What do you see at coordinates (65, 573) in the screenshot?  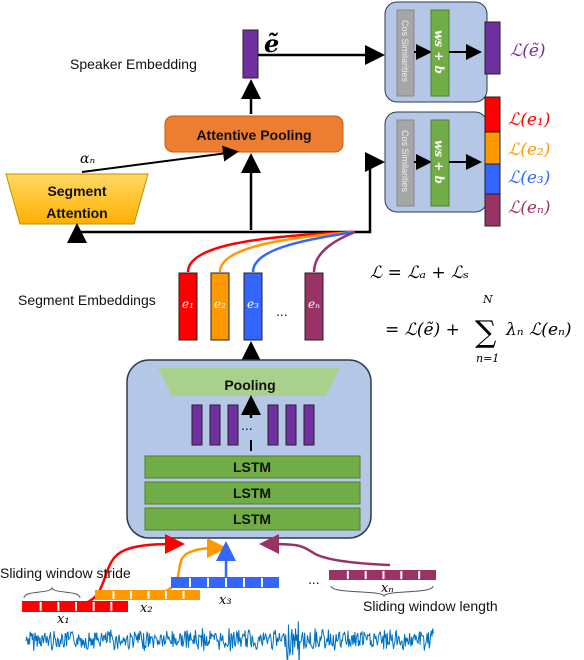 I see `sliding-stride-label: Sliding window stride` at bounding box center [65, 573].